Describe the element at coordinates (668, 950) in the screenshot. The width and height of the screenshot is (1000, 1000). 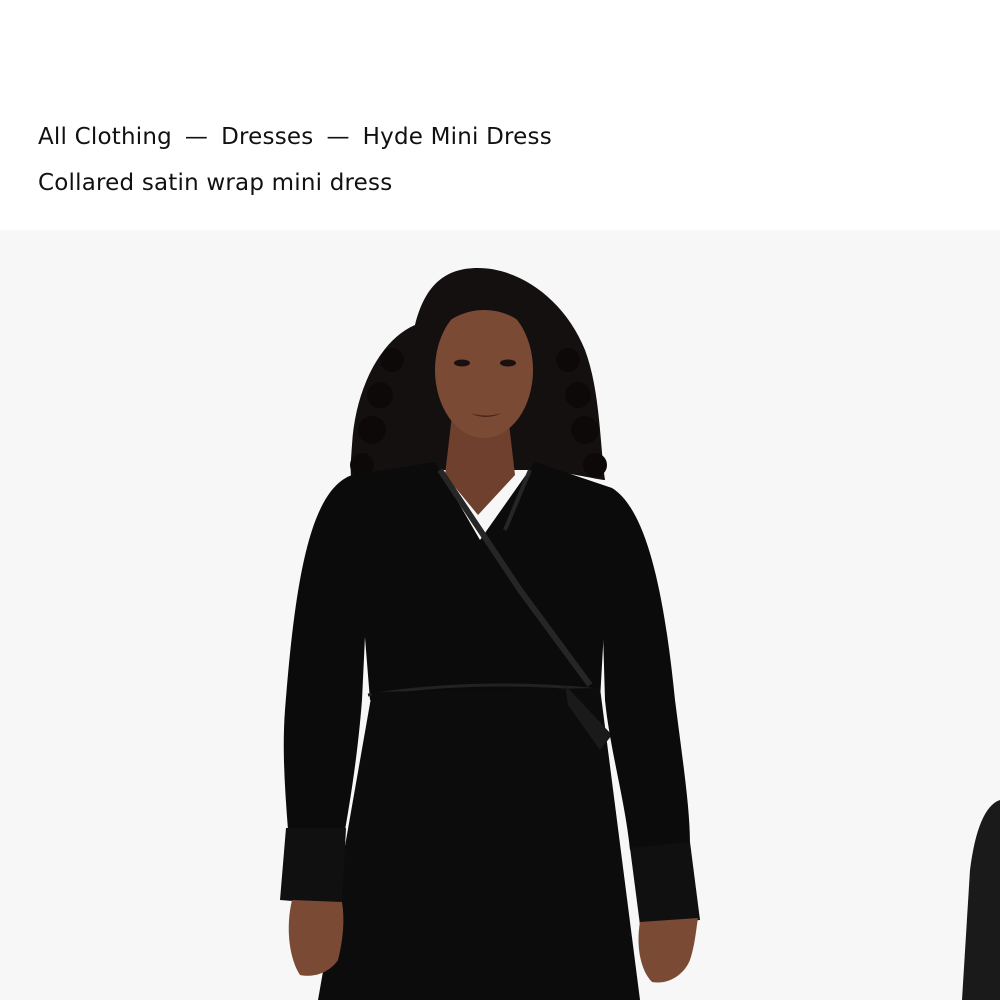
I see `model-right-hand` at that location.